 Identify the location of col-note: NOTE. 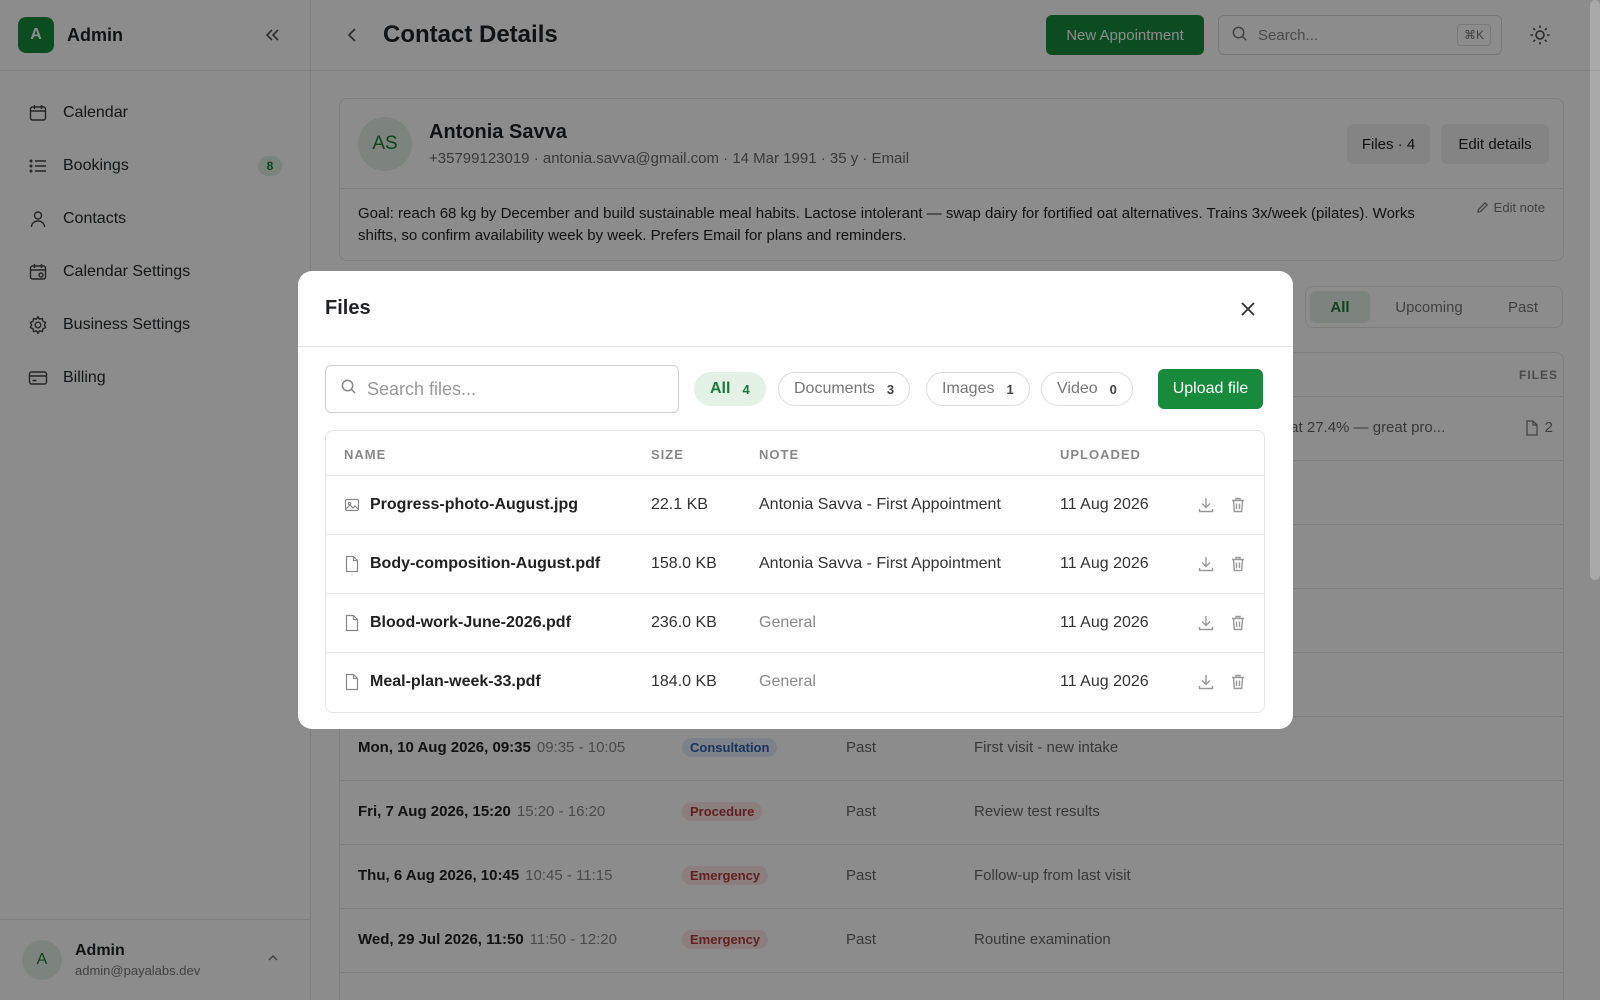
(779, 454).